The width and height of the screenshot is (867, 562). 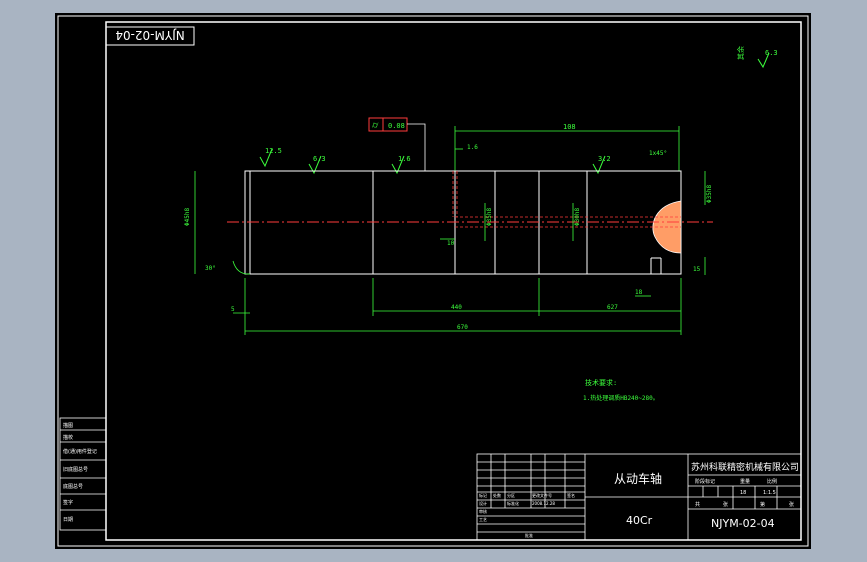 I want to click on tolerance-symbol: ⌭, so click(x=375, y=126).